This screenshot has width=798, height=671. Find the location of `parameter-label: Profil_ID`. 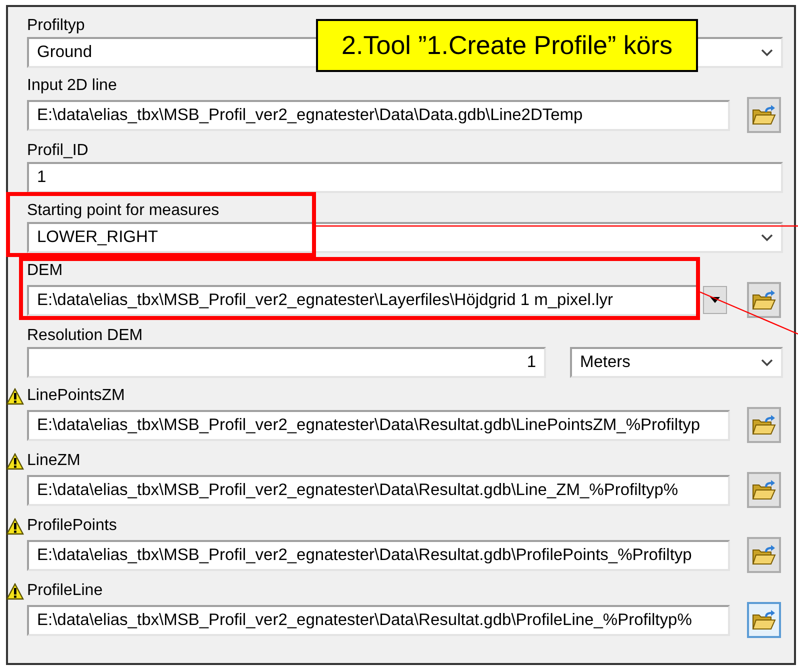

parameter-label: Profil_ID is located at coordinates (57, 151).